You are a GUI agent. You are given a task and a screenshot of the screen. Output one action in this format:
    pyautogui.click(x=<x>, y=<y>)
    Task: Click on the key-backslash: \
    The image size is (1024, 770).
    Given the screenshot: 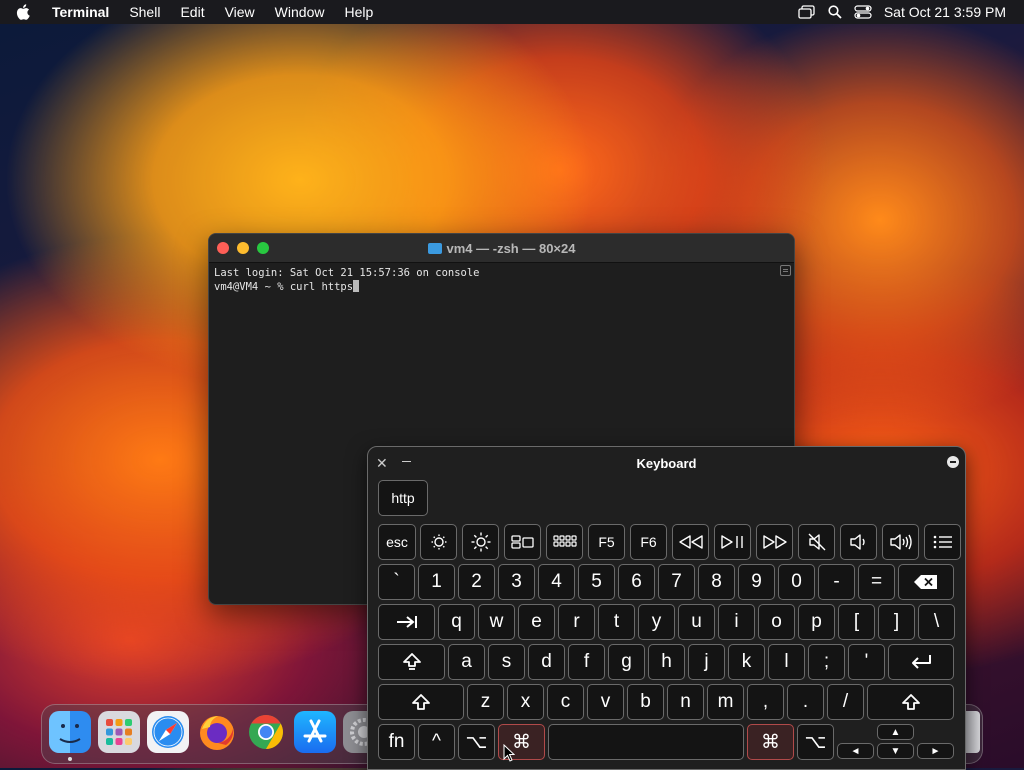 What is the action you would take?
    pyautogui.click(x=936, y=622)
    